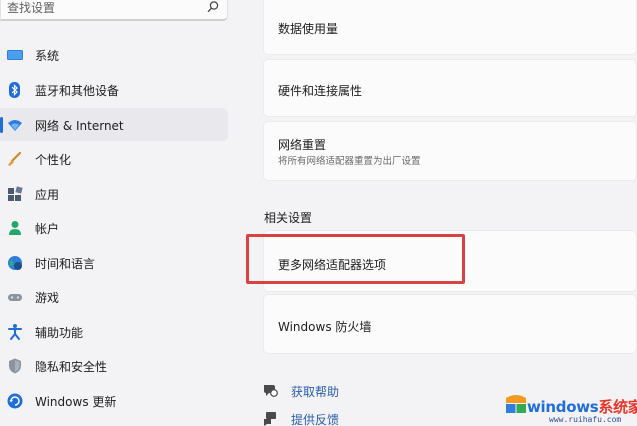 The height and width of the screenshot is (426, 637). What do you see at coordinates (114, 365) in the screenshot?
I see `sidebar-item-privacy: 隐私和安全性` at bounding box center [114, 365].